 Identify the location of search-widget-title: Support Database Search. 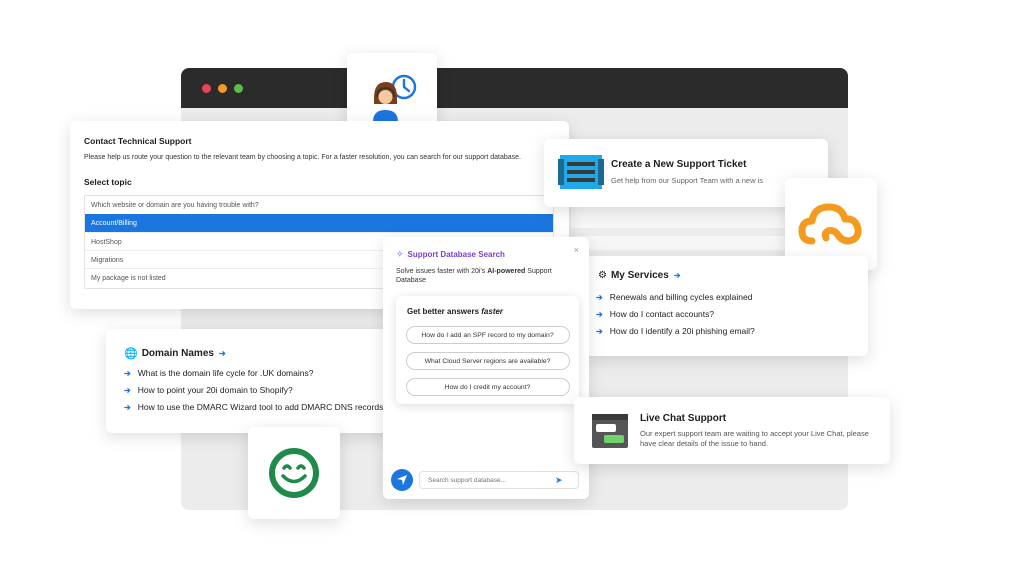
(456, 254).